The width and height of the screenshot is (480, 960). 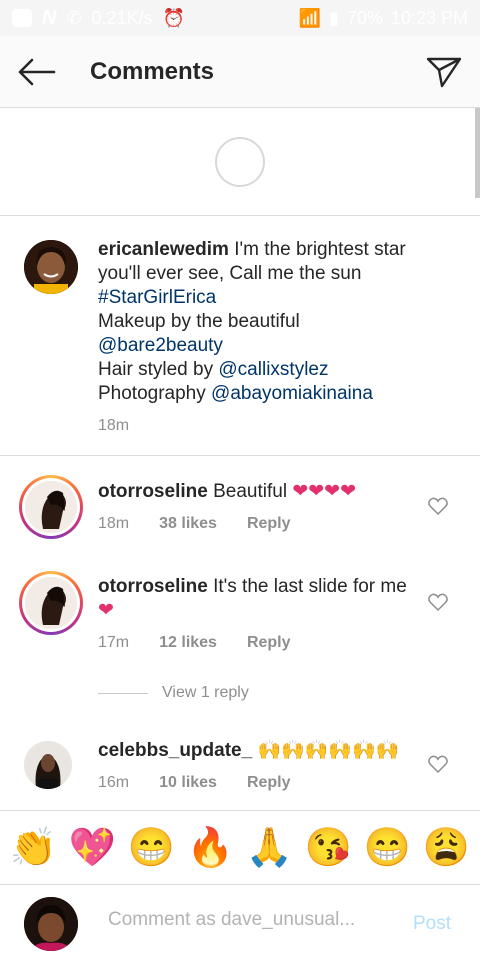 What do you see at coordinates (334, 17) in the screenshot?
I see `battery-icon: ▮` at bounding box center [334, 17].